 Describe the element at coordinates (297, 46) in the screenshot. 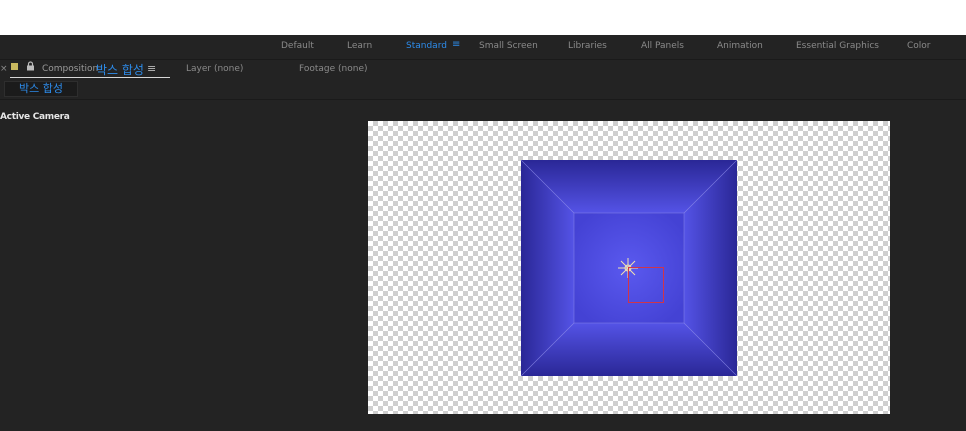

I see `workspace-default: Default` at that location.